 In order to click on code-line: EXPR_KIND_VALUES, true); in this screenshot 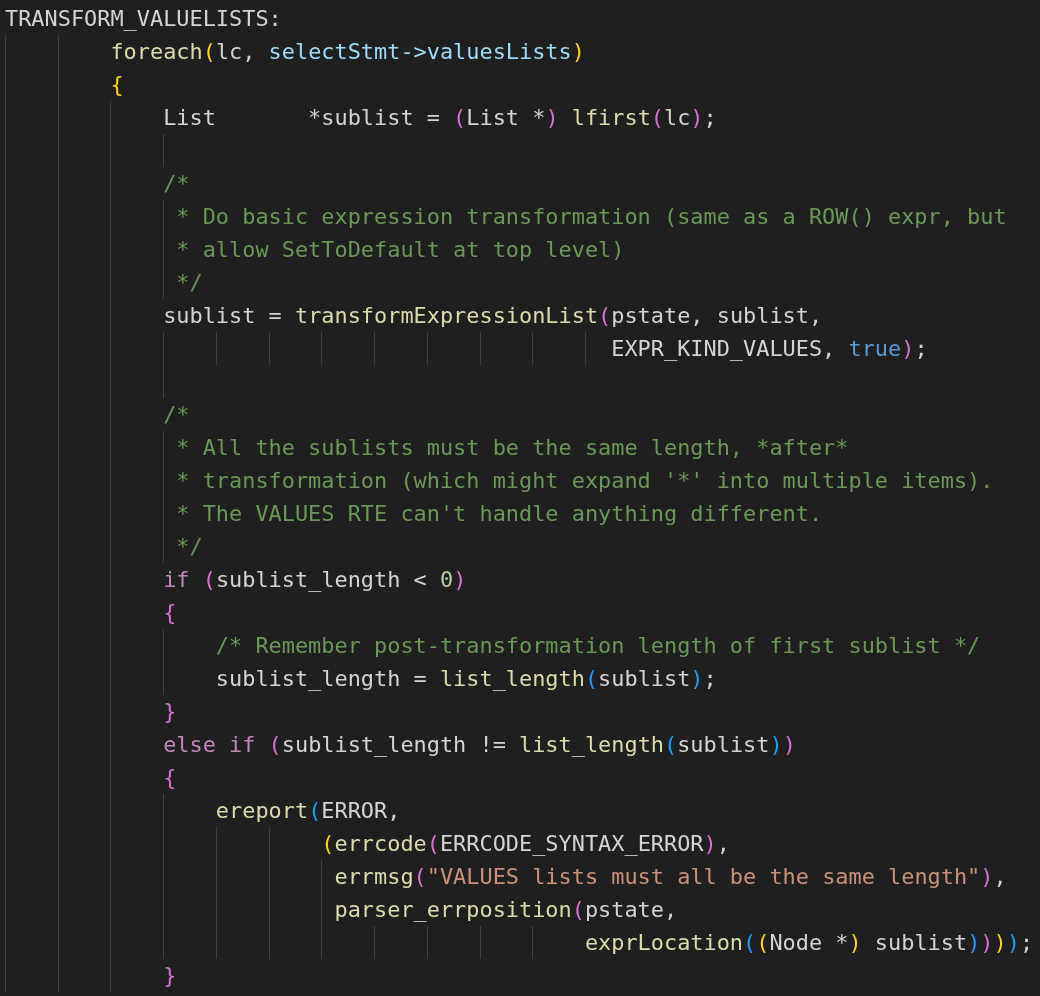, I will do `click(769, 348)`.